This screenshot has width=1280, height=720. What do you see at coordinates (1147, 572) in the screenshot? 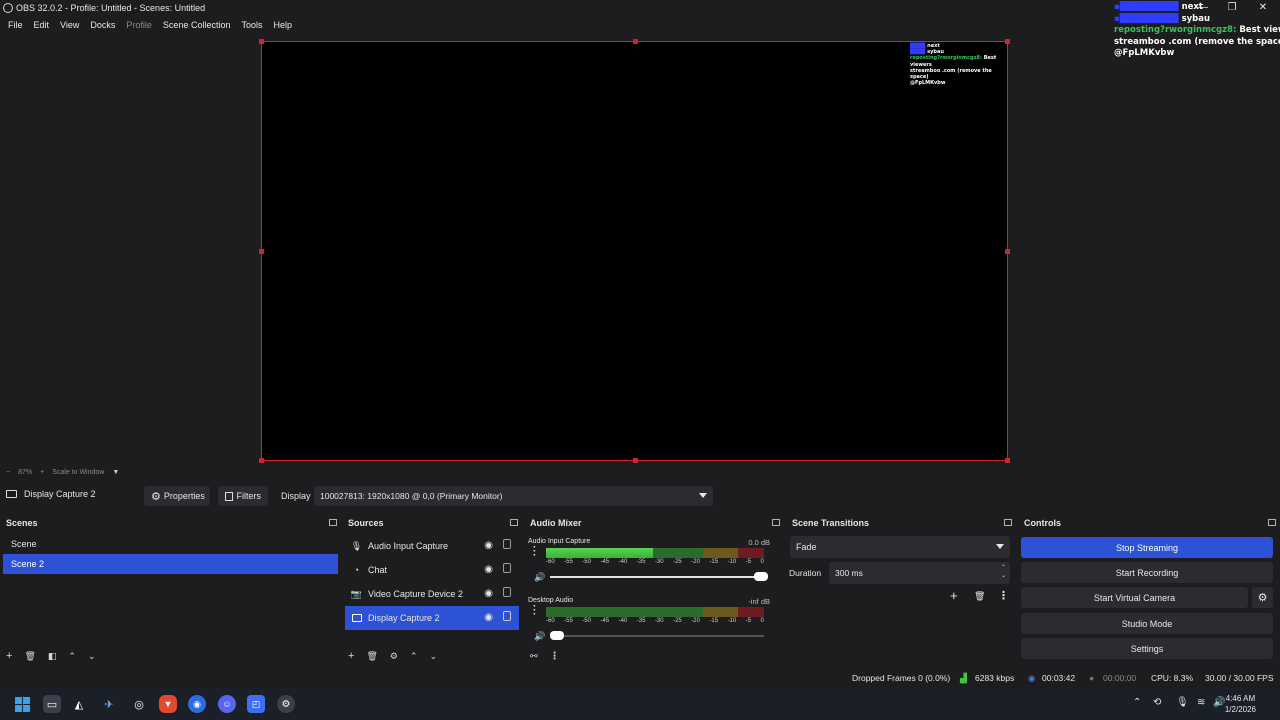
I see `start-recording-button: Start Recording` at bounding box center [1147, 572].